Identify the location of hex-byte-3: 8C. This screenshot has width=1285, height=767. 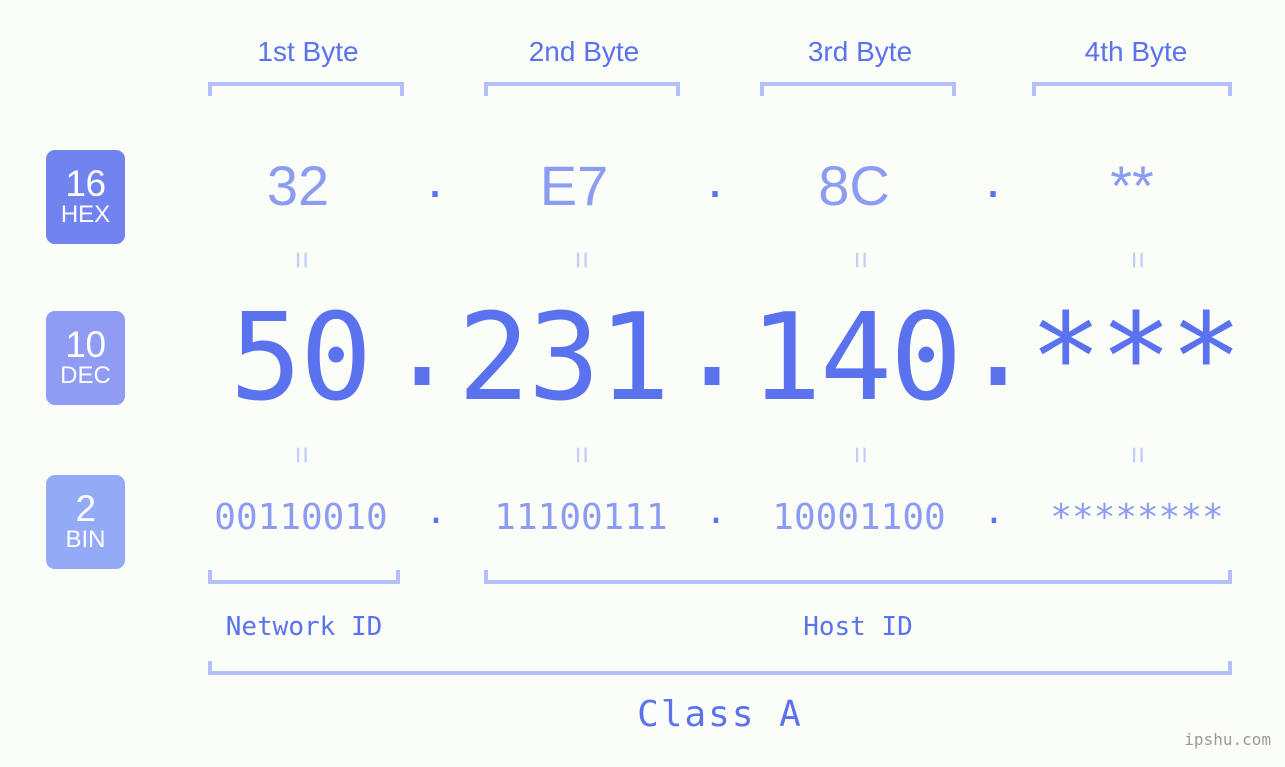
(854, 185).